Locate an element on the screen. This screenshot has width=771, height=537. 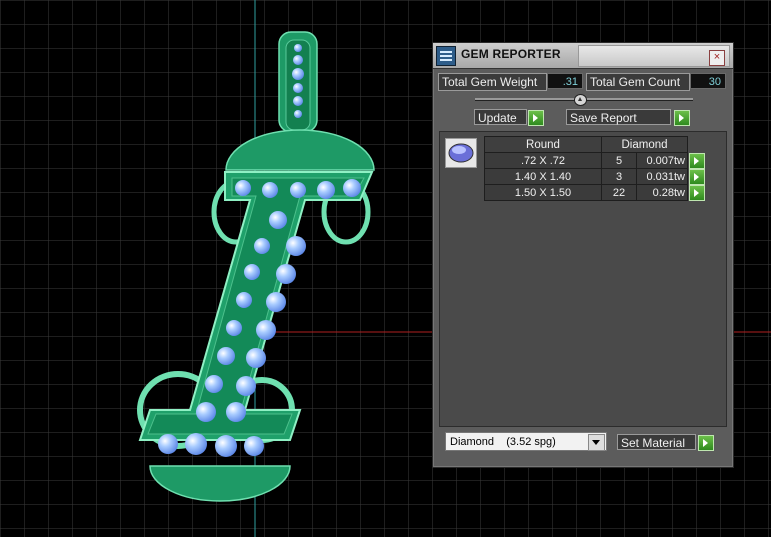
set-material-button-label: Set Material is located at coordinates (653, 443).